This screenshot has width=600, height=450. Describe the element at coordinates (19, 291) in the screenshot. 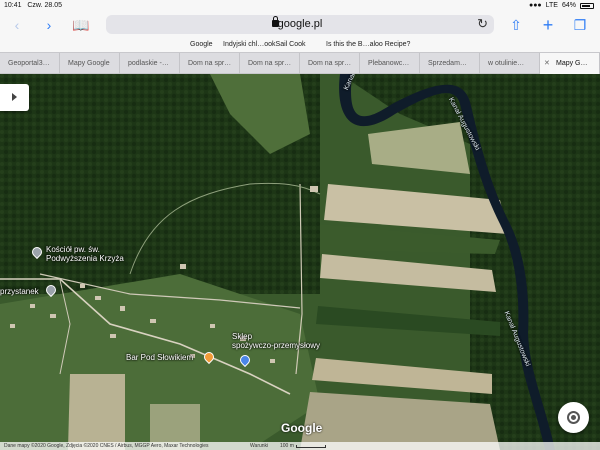

I see `map-label-stop: przystanek` at that location.